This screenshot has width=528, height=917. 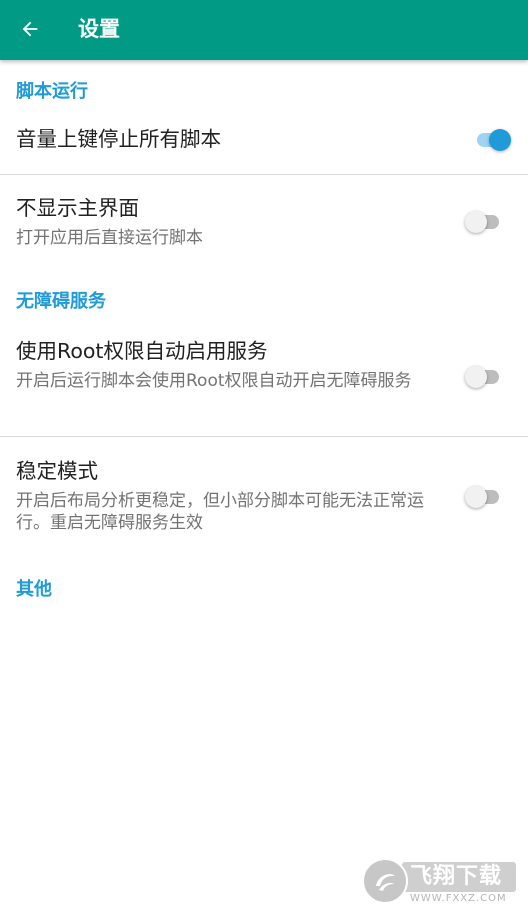 What do you see at coordinates (61, 301) in the screenshot?
I see `section-header-accessibility: 无障碍服务` at bounding box center [61, 301].